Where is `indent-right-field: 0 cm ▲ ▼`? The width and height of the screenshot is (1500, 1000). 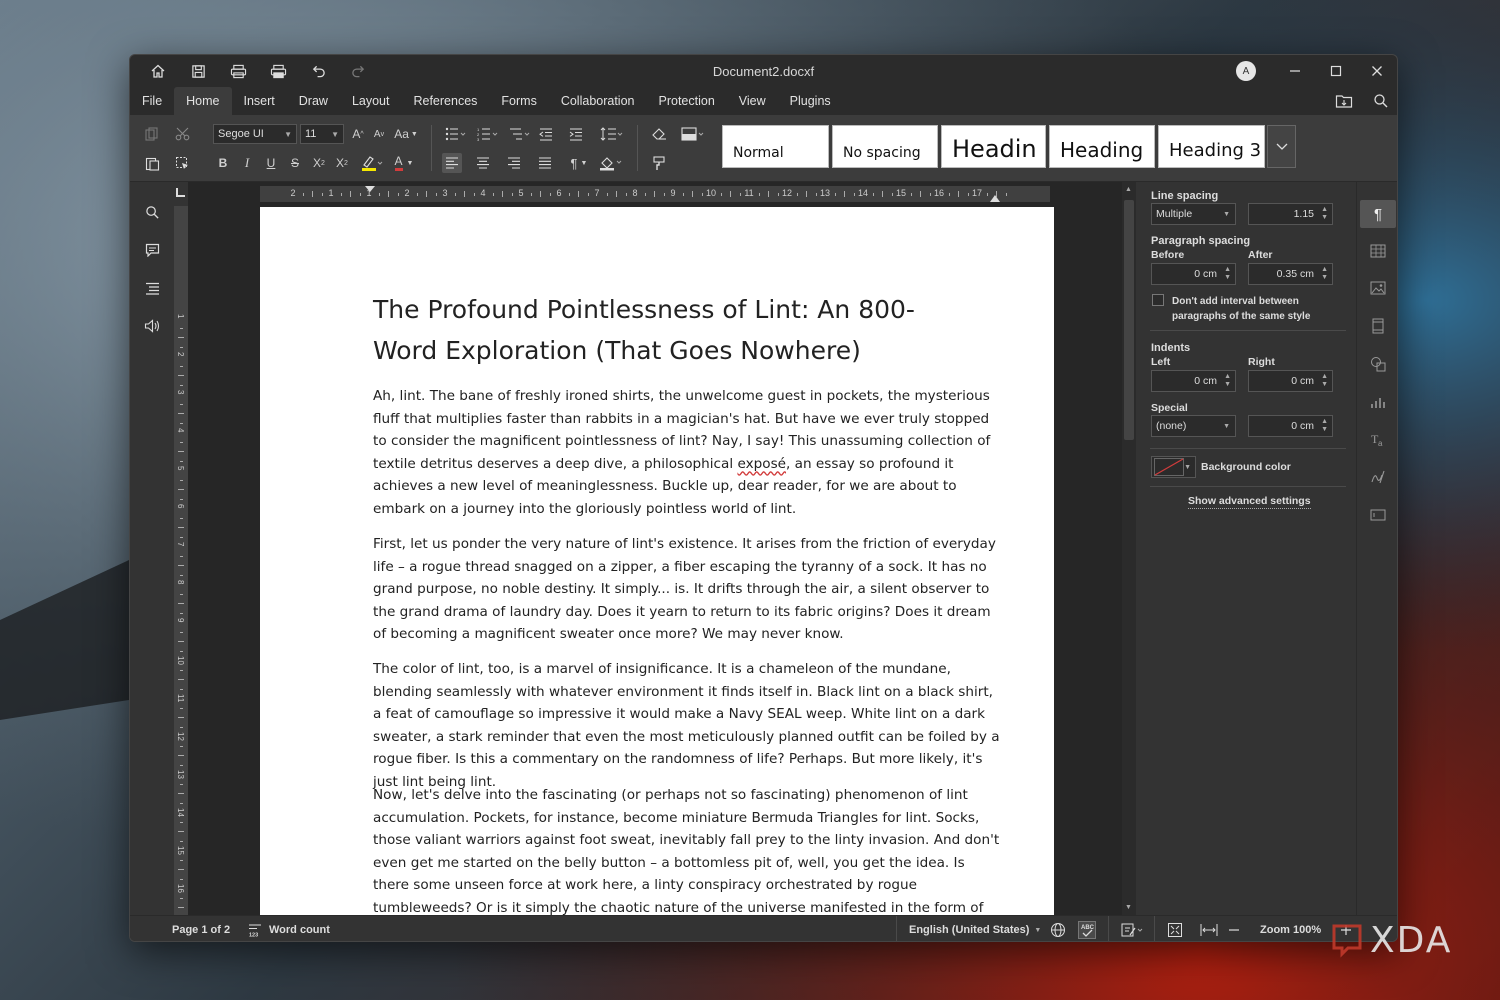 indent-right-field: 0 cm ▲ ▼ is located at coordinates (1290, 381).